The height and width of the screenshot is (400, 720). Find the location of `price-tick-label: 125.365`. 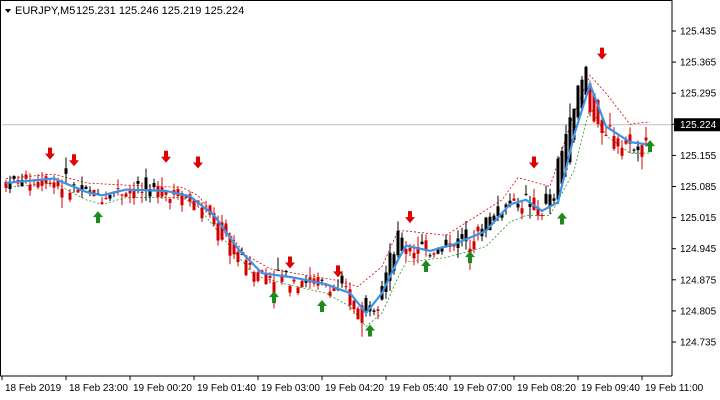

price-tick-label: 125.365 is located at coordinates (698, 63).